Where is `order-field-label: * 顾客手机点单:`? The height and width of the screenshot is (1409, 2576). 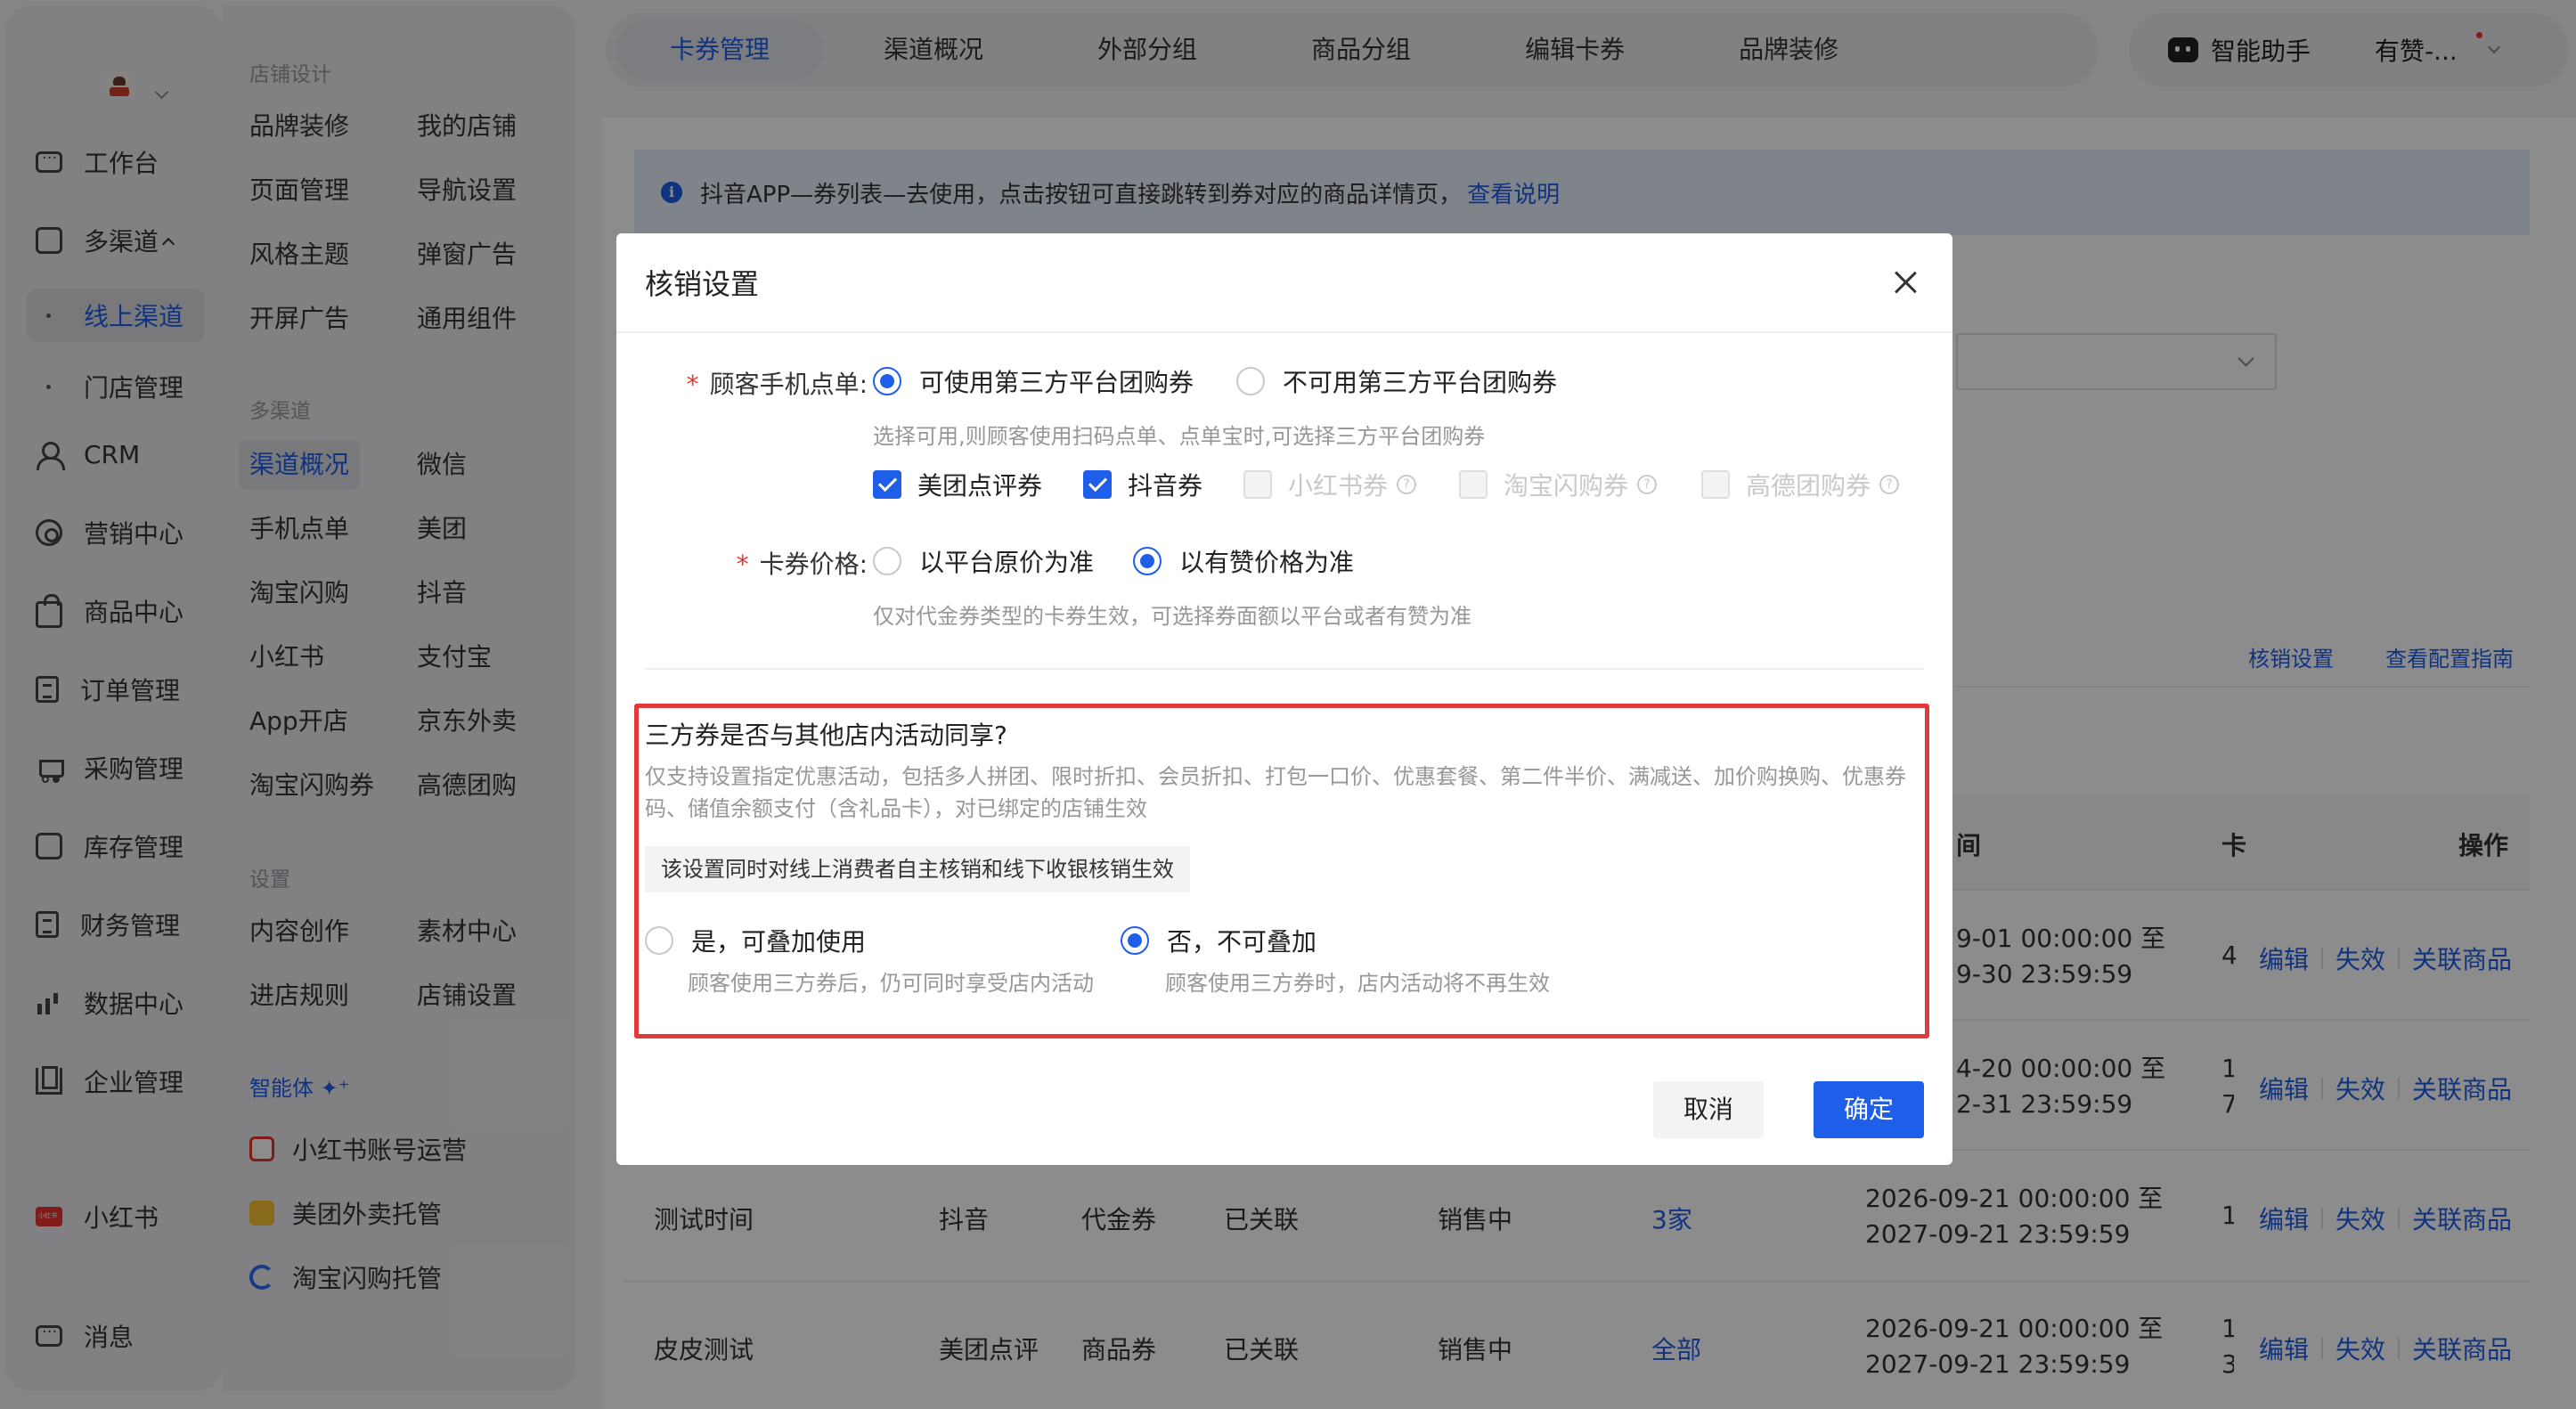 order-field-label: * 顾客手机点单: is located at coordinates (753, 383).